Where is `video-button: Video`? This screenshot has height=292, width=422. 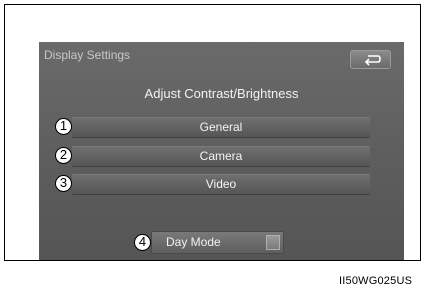 video-button: Video is located at coordinates (221, 184).